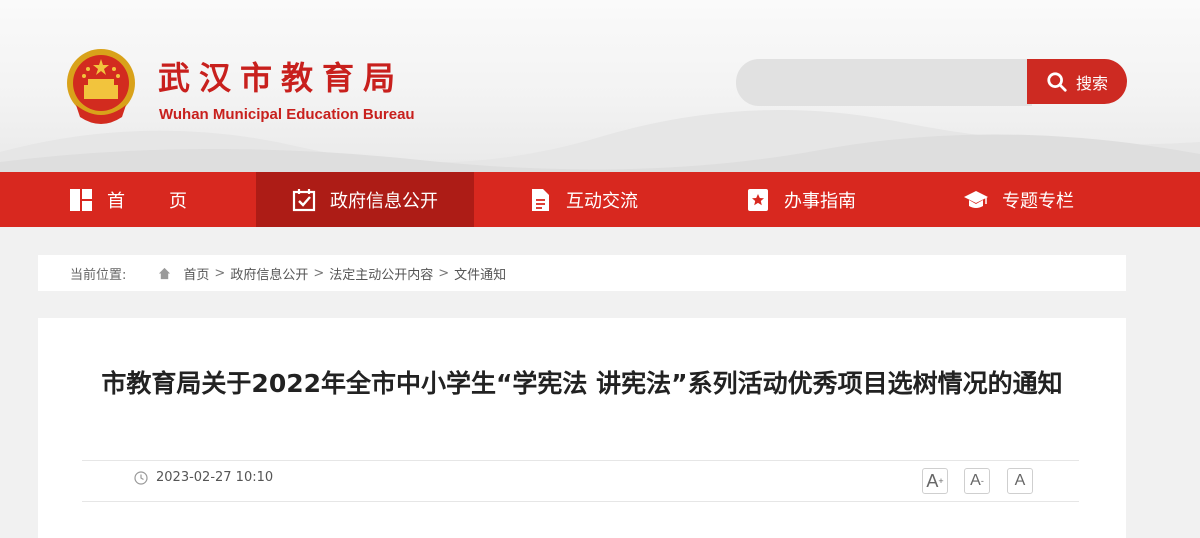  I want to click on font-size-medium-label: A, so click(975, 480).